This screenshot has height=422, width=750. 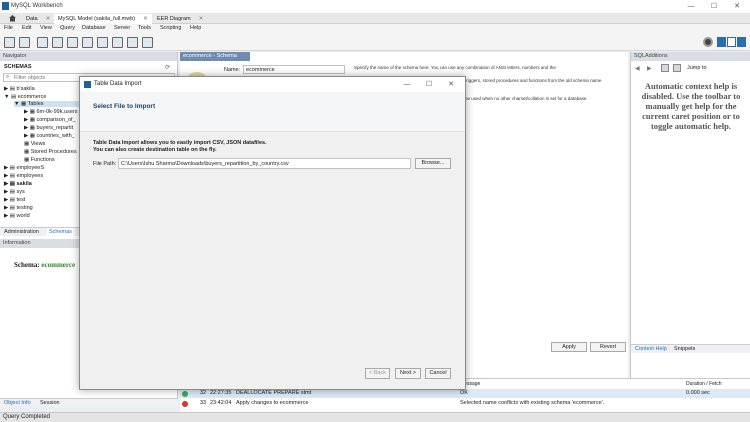 What do you see at coordinates (407, 84) in the screenshot?
I see `dialog-minimize-button: —` at bounding box center [407, 84].